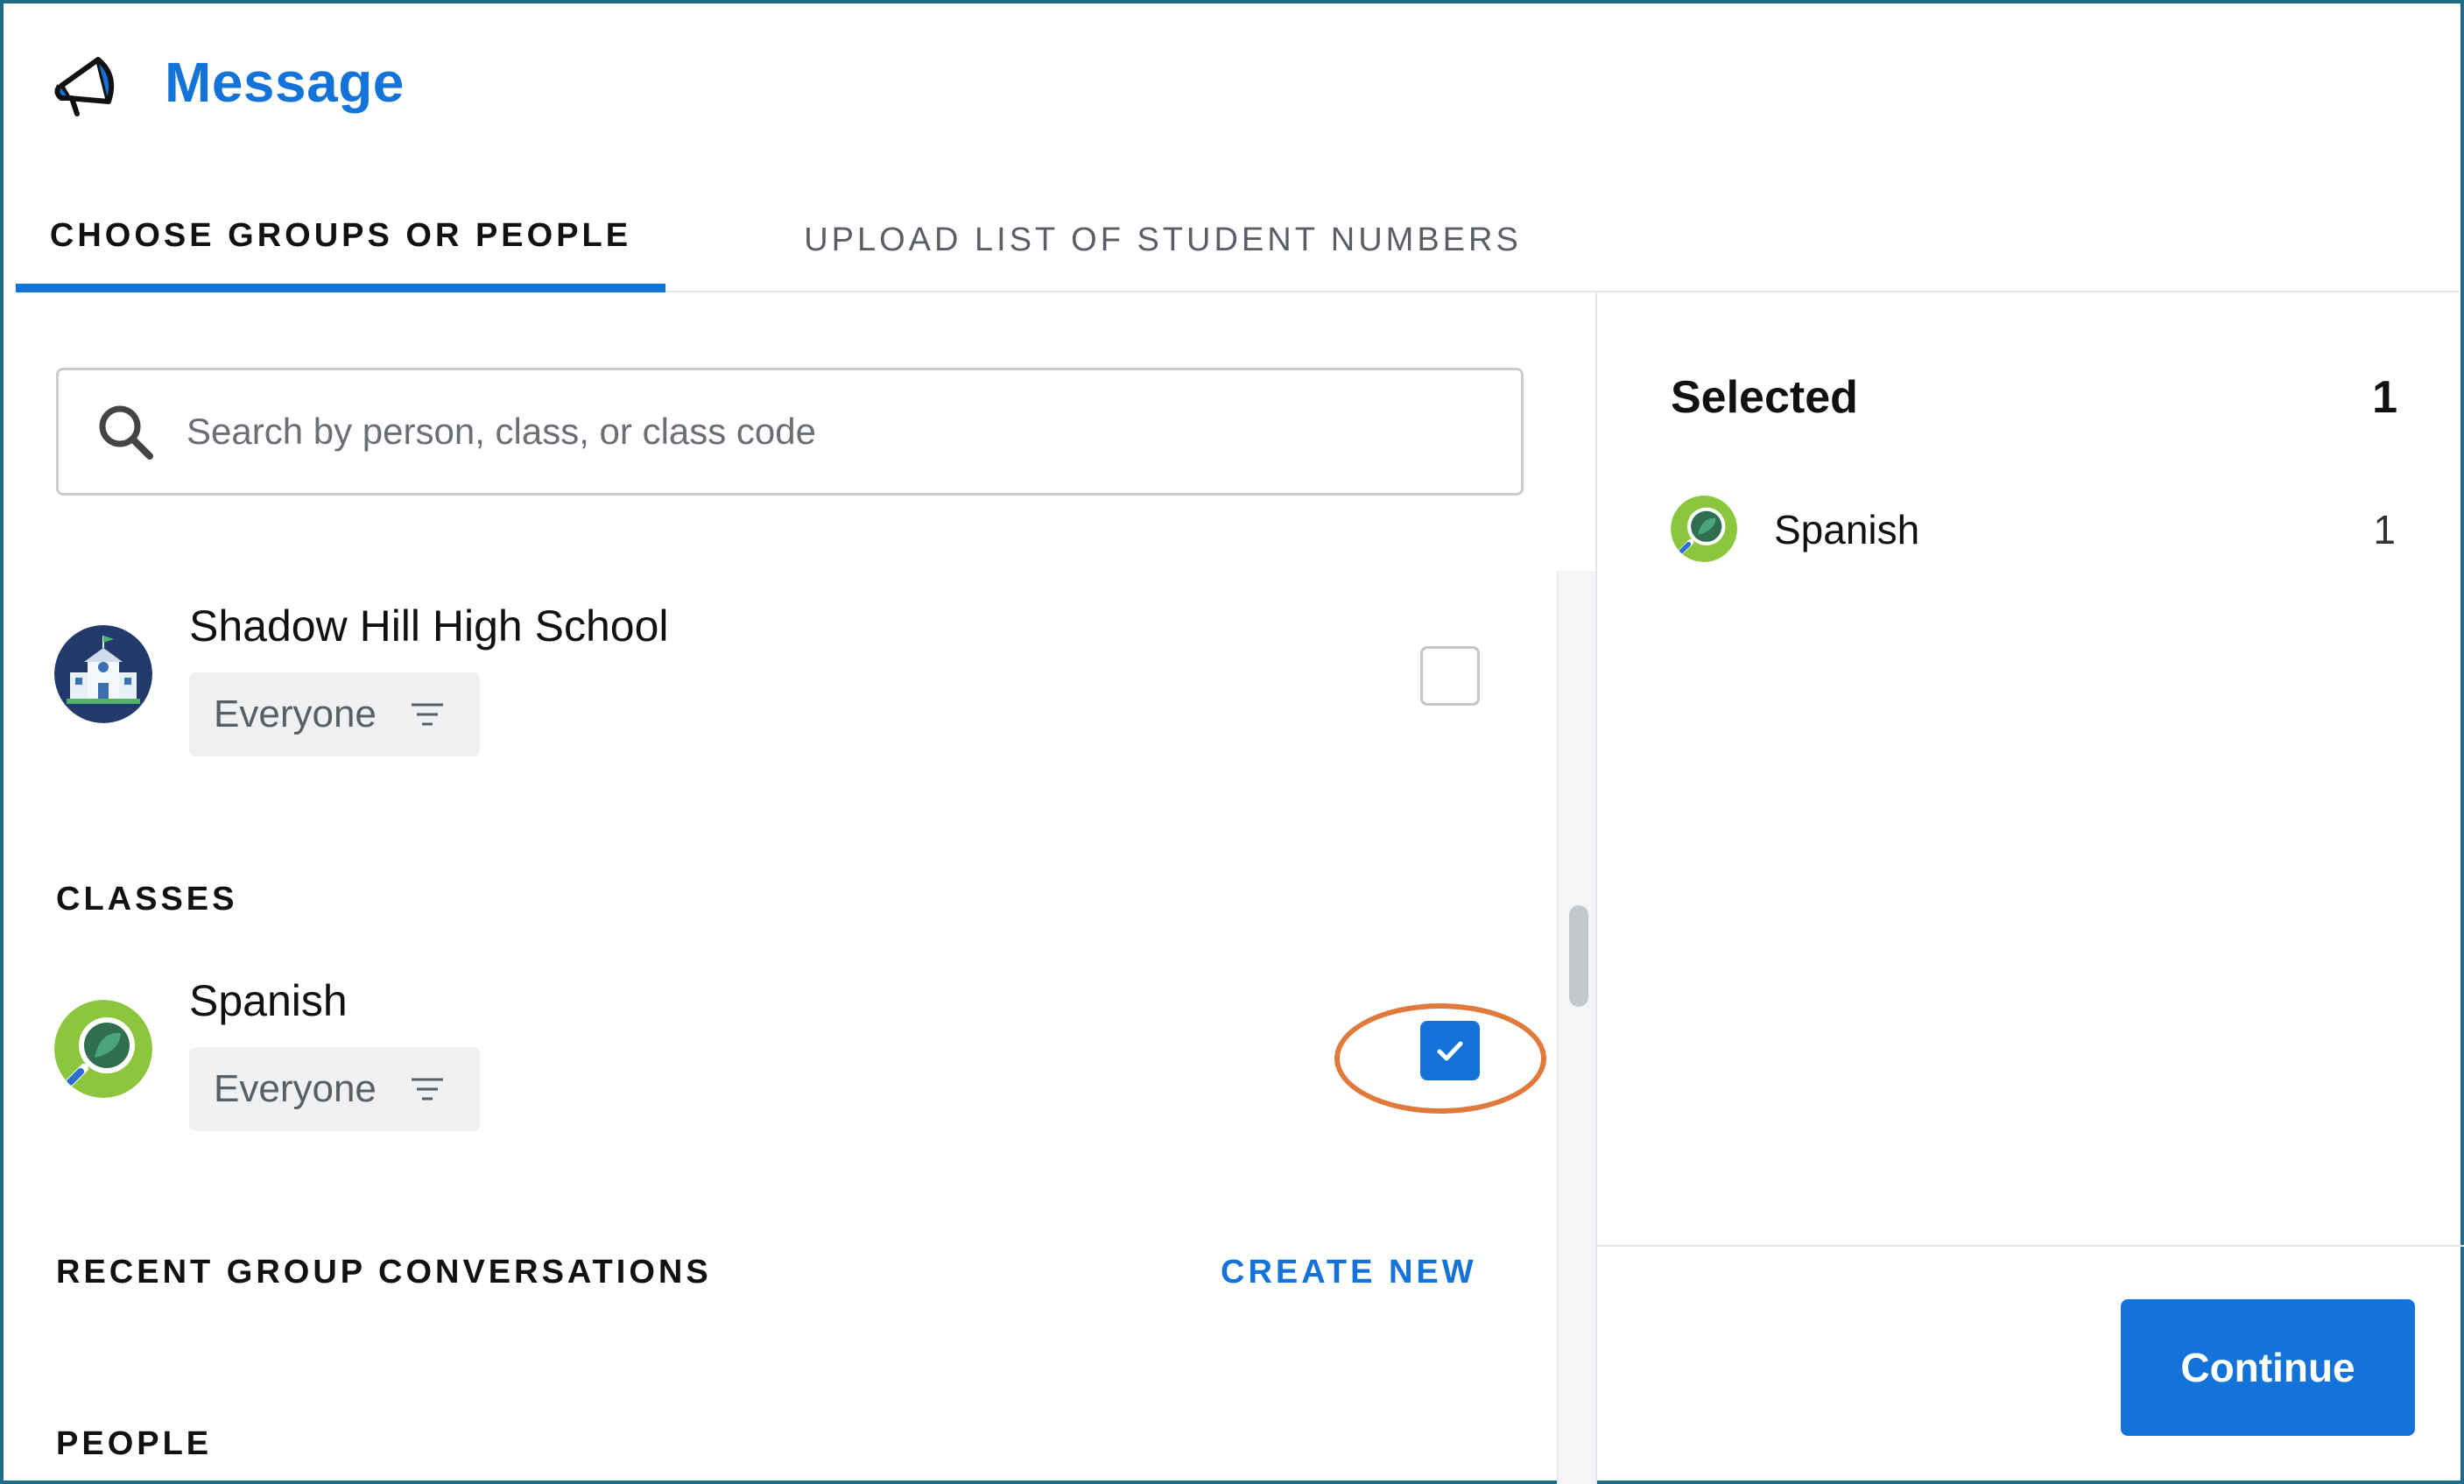 The height and width of the screenshot is (1484, 2464). I want to click on class-avatar, so click(103, 1049).